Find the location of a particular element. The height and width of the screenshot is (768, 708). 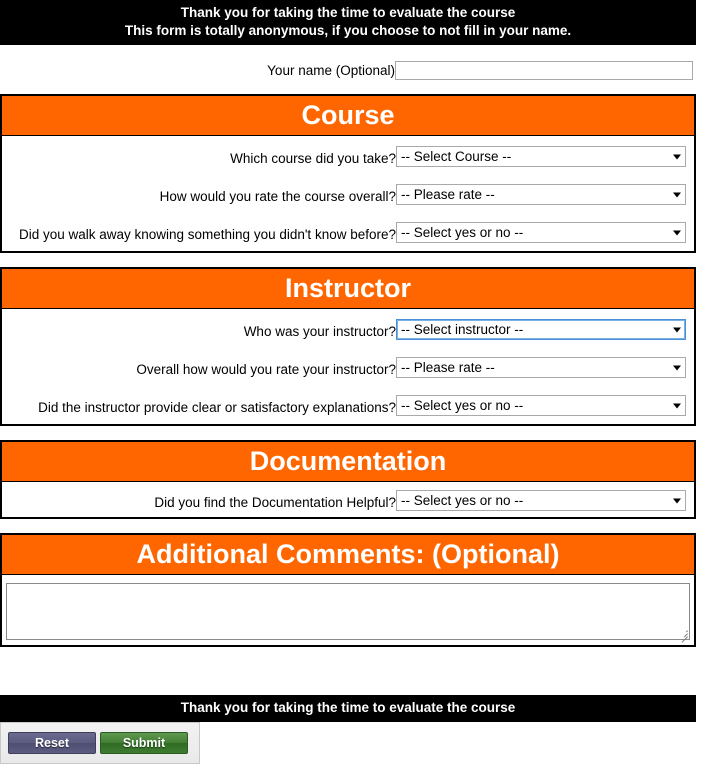

select-learned-something: -- Select yes or no -- is located at coordinates (541, 232).